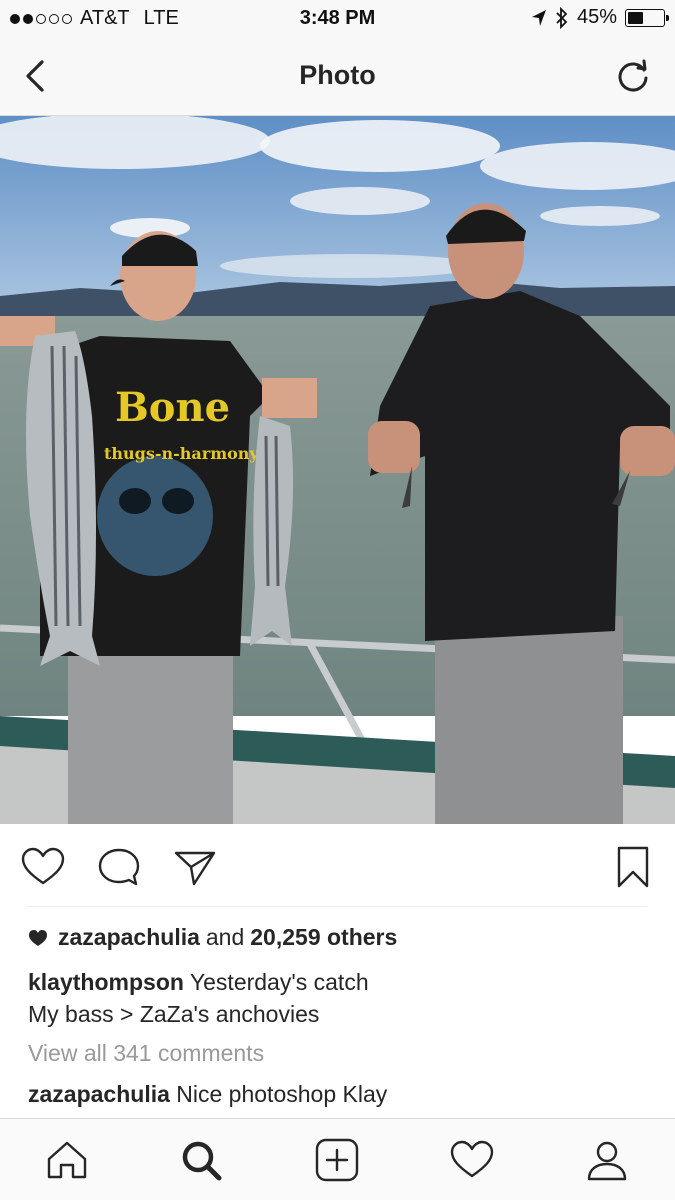 The width and height of the screenshot is (675, 1200). What do you see at coordinates (181, 453) in the screenshot?
I see `shirt-print-subtitle: thugs-n-harmony` at bounding box center [181, 453].